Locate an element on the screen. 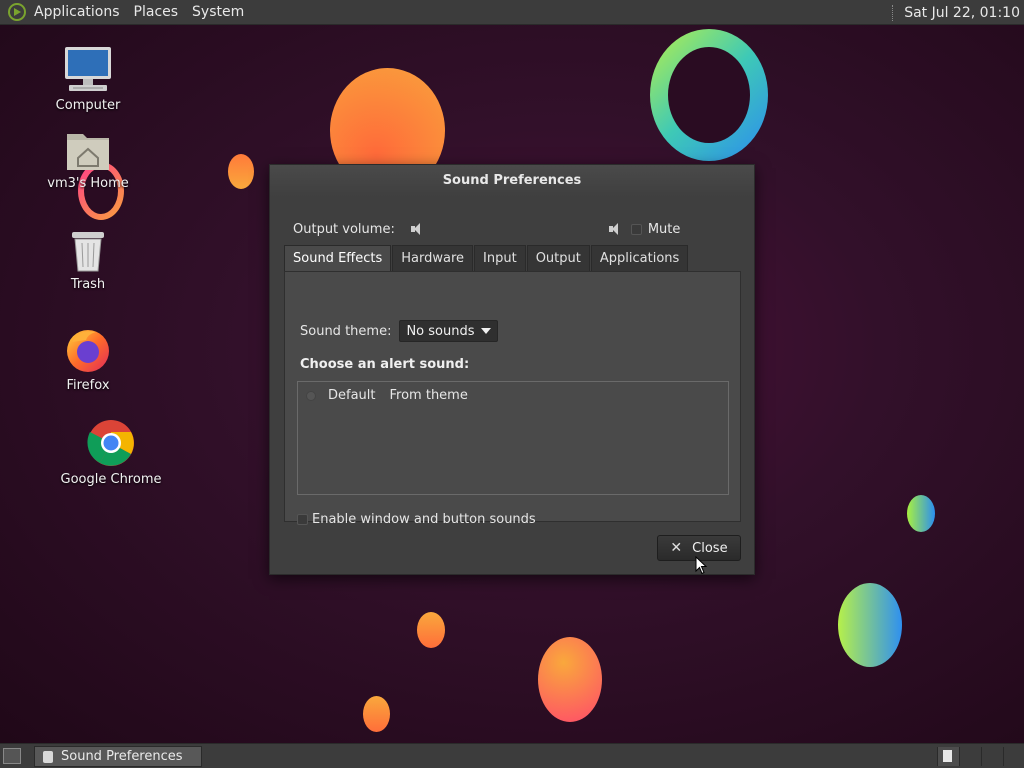  sound-theme-row: Sound theme: No sounds is located at coordinates (399, 331).